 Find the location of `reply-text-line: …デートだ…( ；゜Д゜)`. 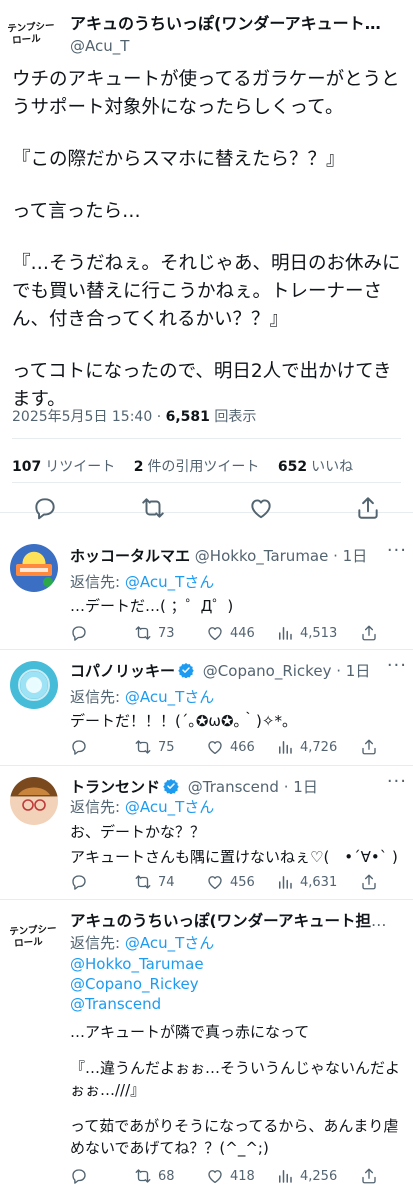

reply-text-line: …デートだ…( ；゜Д゜) is located at coordinates (152, 606).